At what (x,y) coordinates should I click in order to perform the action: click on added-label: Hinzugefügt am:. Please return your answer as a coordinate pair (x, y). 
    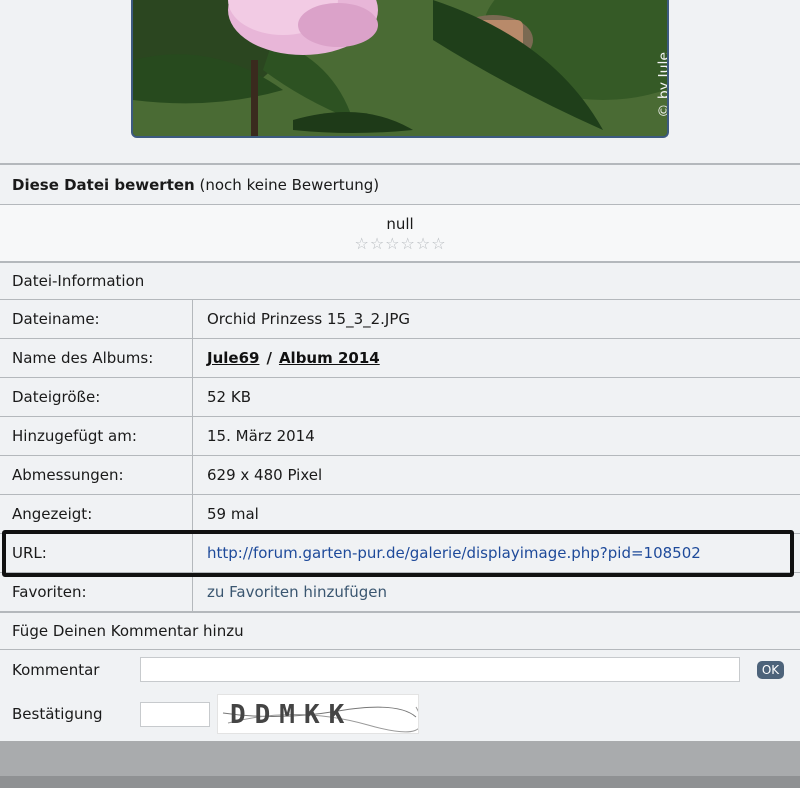
    Looking at the image, I should click on (96, 436).